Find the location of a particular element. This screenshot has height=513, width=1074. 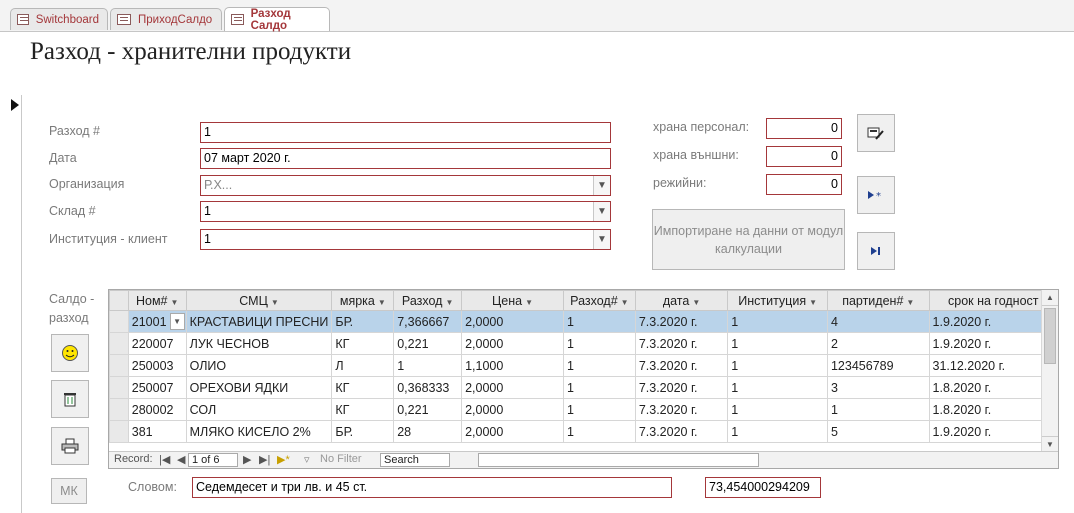

record-position-field: 1 of 6 is located at coordinates (213, 460).